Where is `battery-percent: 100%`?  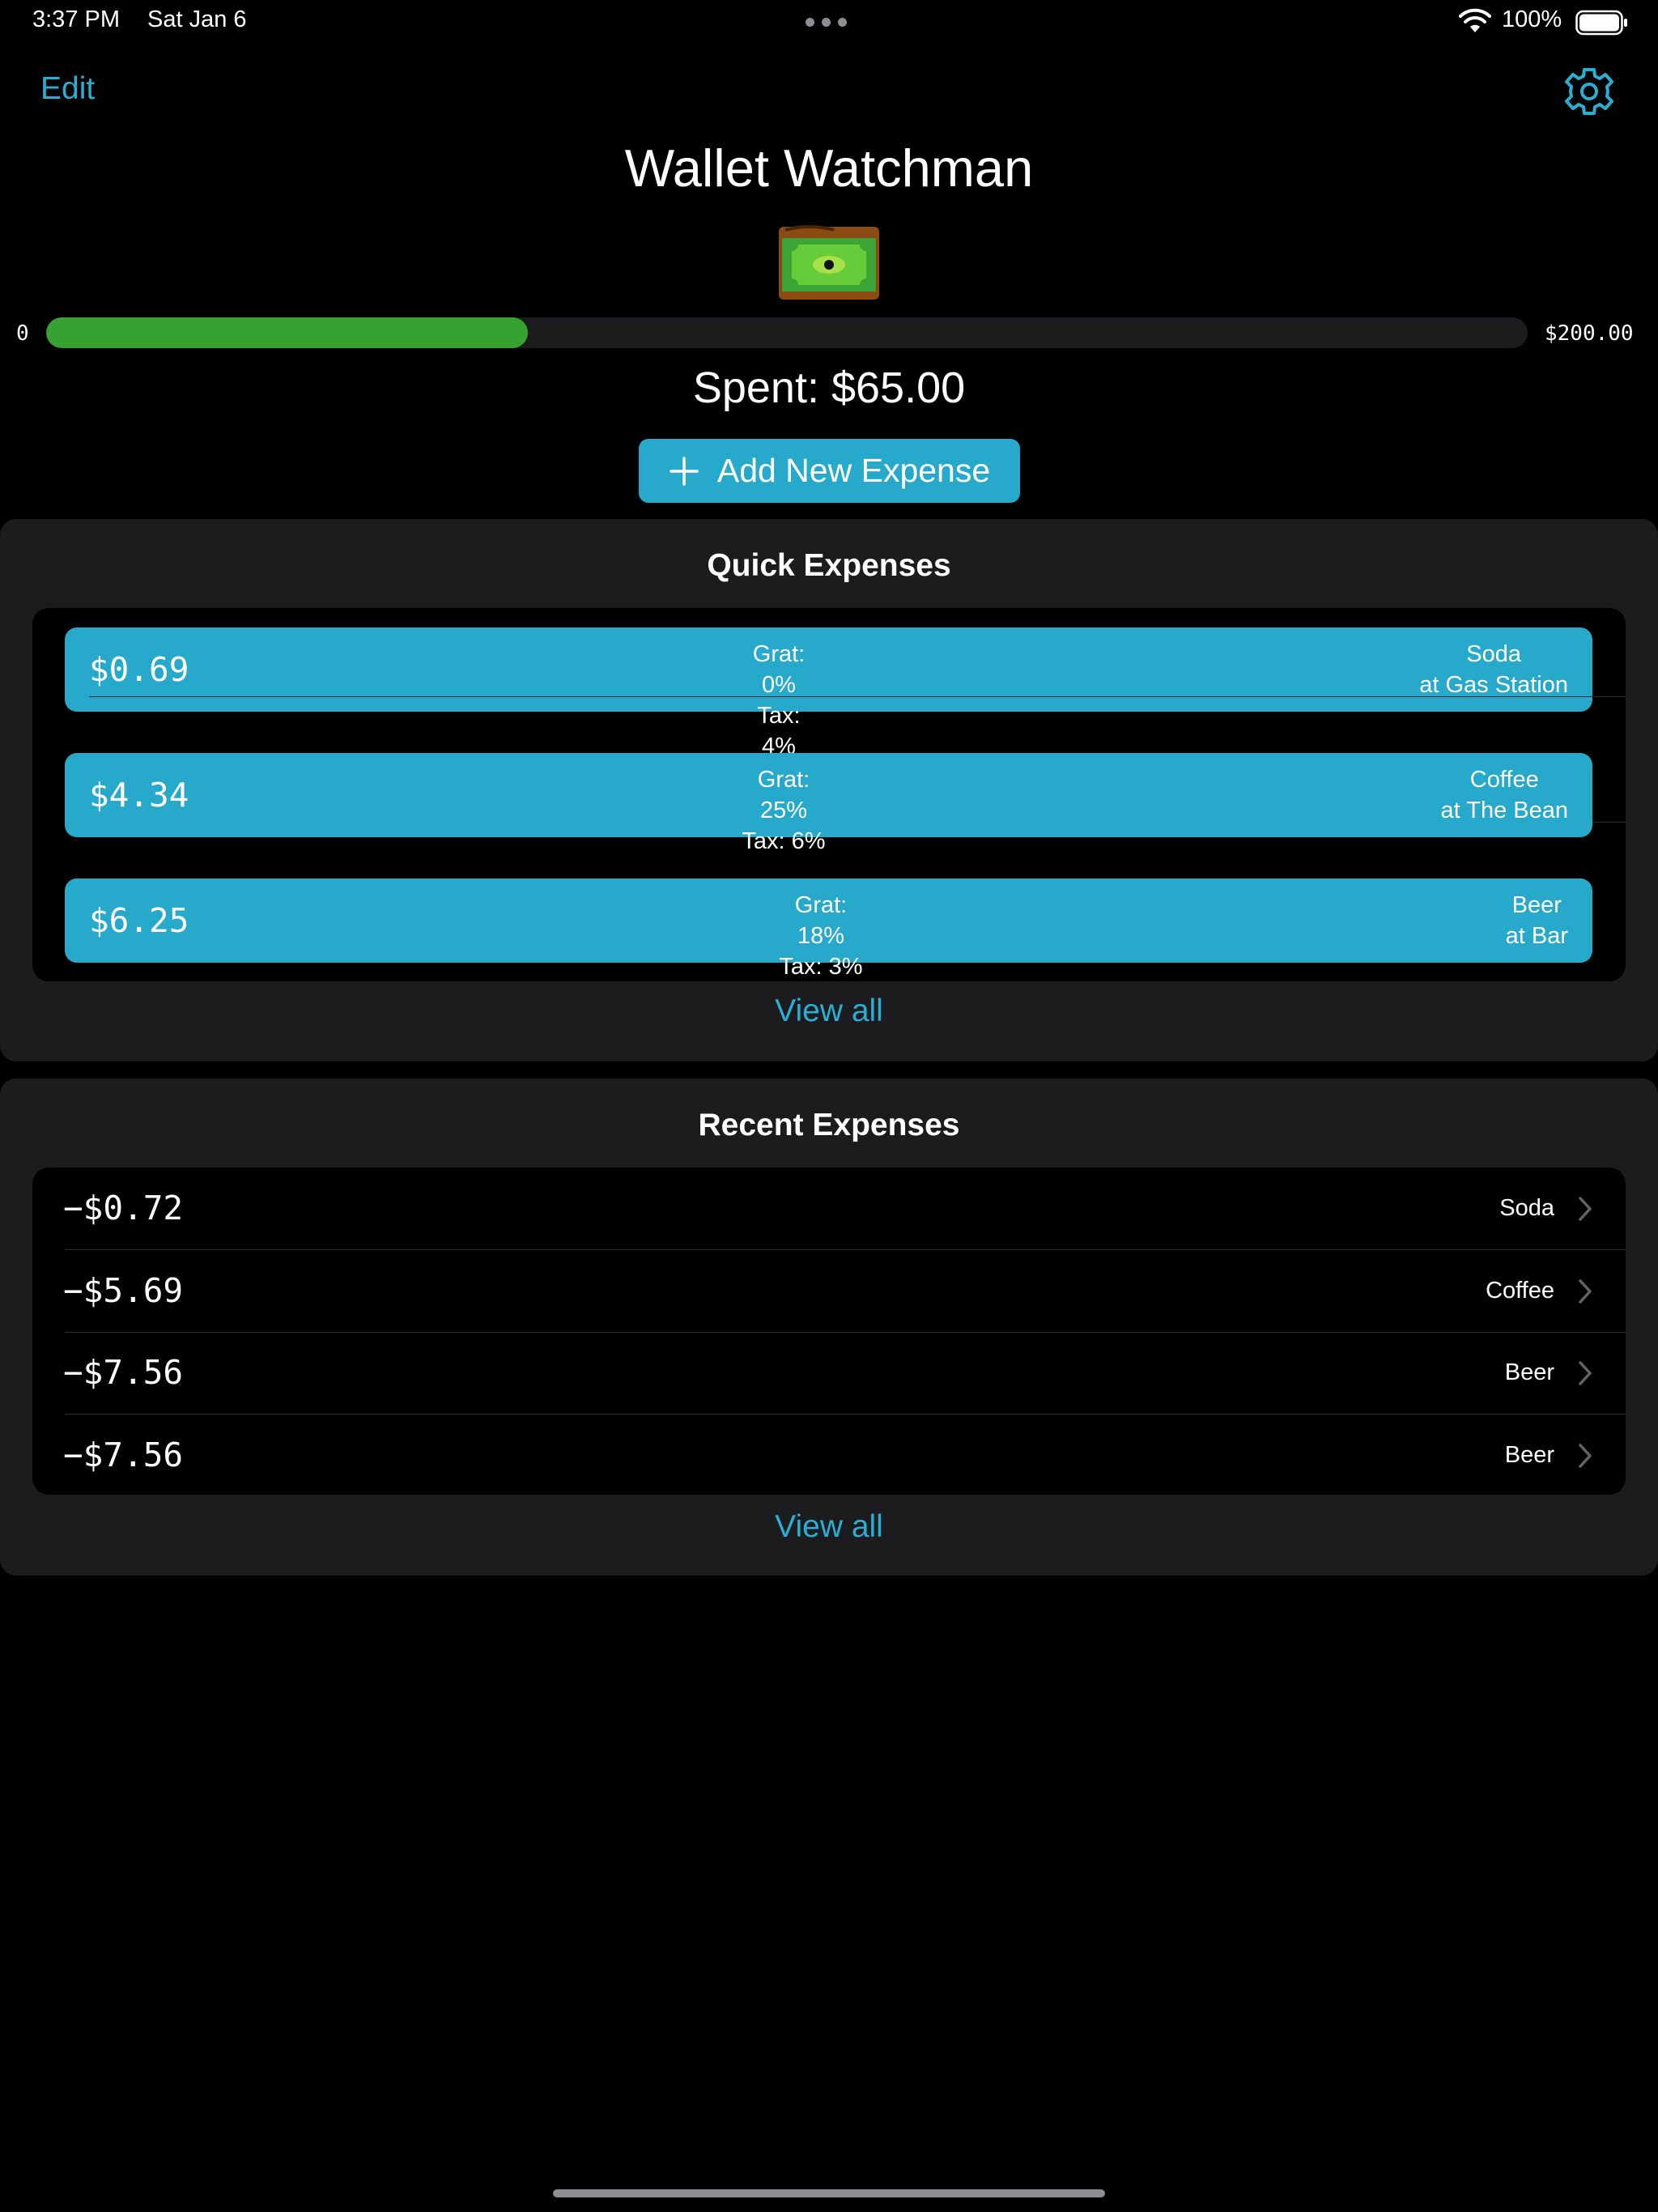
battery-percent: 100% is located at coordinates (1532, 19).